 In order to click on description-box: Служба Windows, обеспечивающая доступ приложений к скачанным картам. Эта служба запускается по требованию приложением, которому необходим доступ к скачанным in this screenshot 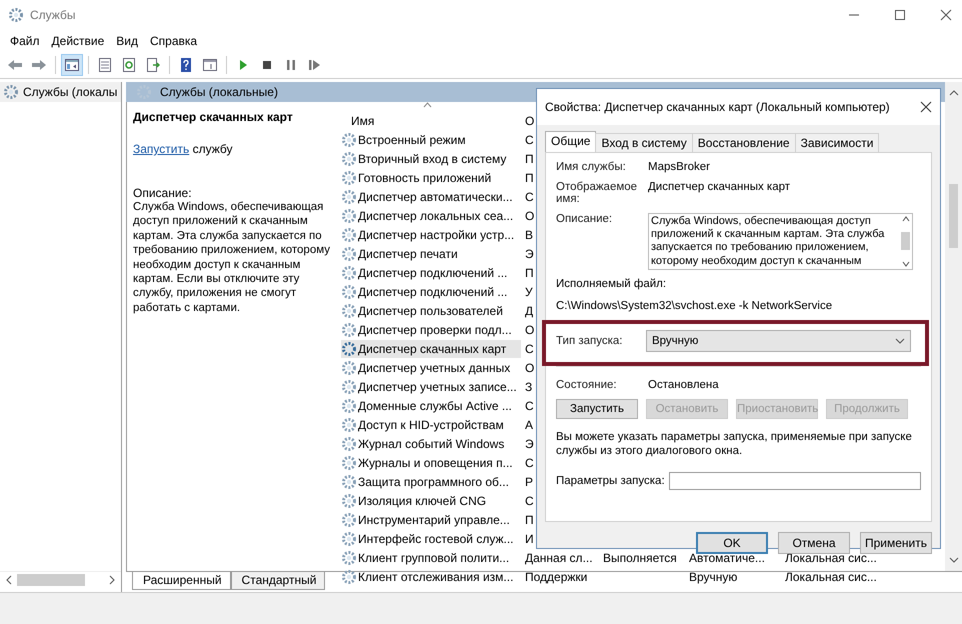, I will do `click(780, 241)`.